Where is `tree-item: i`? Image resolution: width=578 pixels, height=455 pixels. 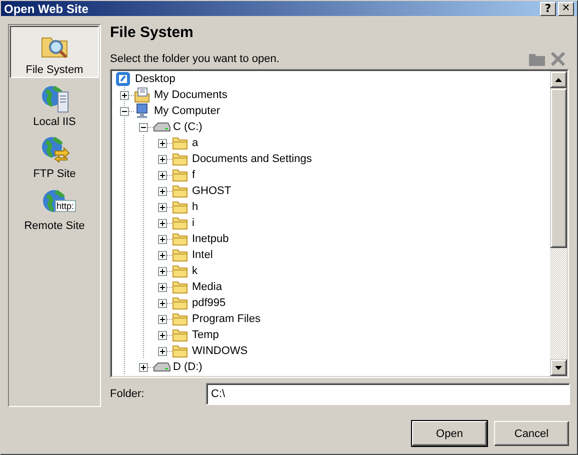 tree-item: i is located at coordinates (193, 223).